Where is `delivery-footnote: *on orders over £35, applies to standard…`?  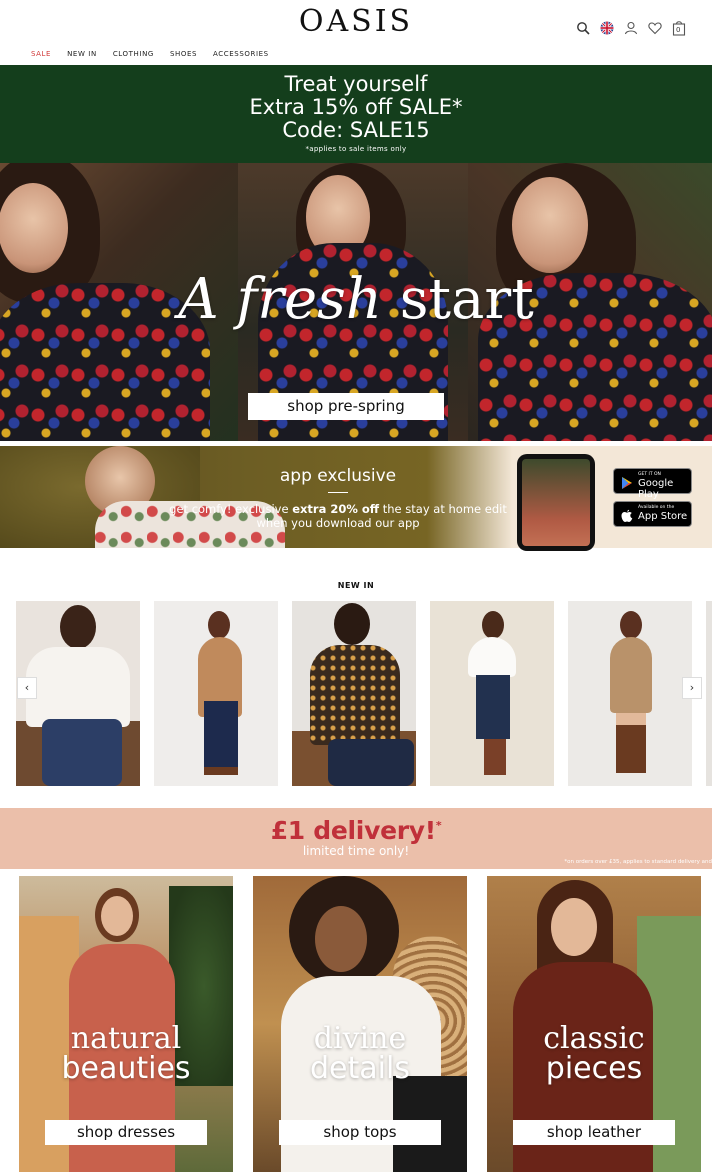
delivery-footnote: *on orders over £35, applies to standard… is located at coordinates (638, 862).